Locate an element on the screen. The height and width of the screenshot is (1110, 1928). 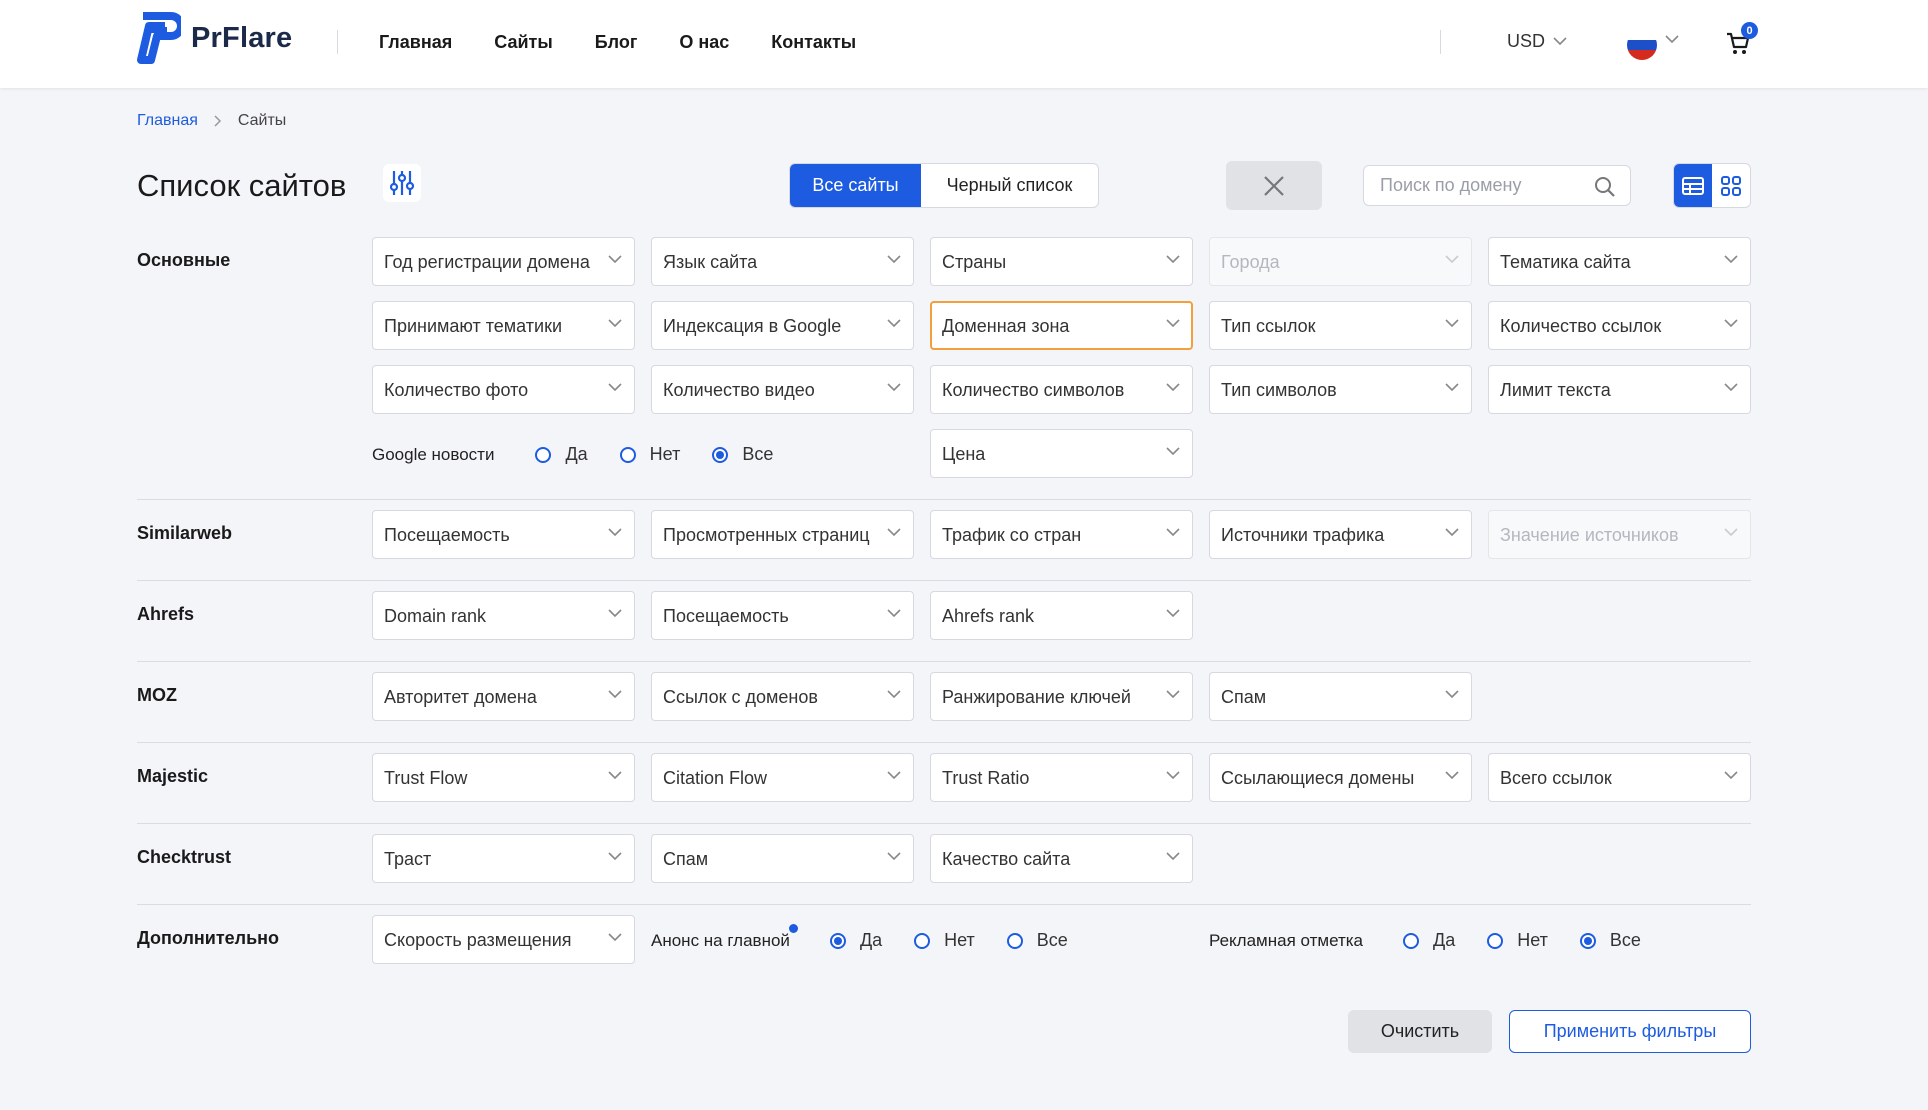
search-icon is located at coordinates (1605, 187).